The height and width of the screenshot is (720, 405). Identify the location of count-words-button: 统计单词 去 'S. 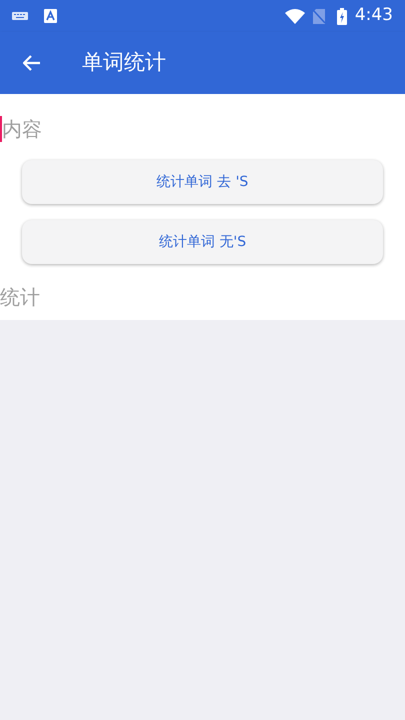
(202, 182).